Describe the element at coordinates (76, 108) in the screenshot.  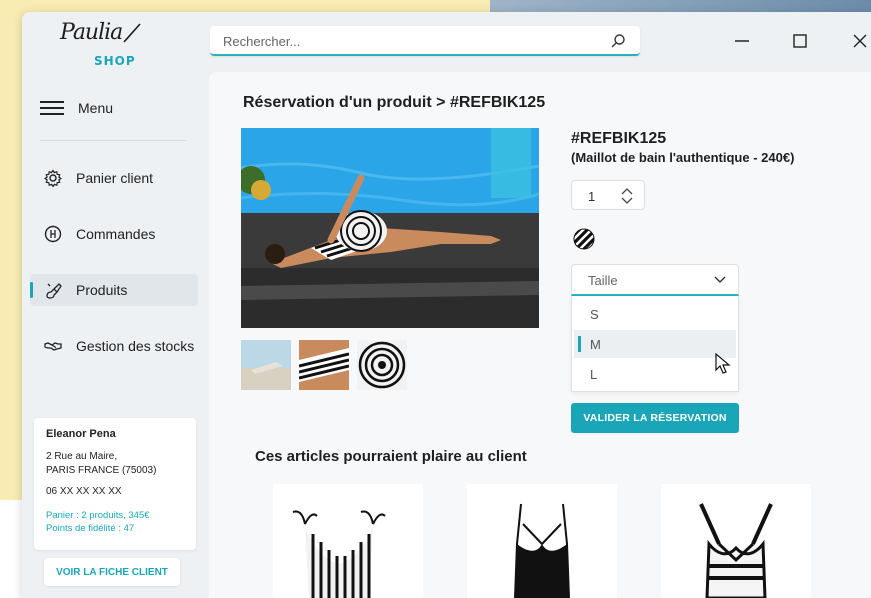
I see `menu-toggle: Menu` at that location.